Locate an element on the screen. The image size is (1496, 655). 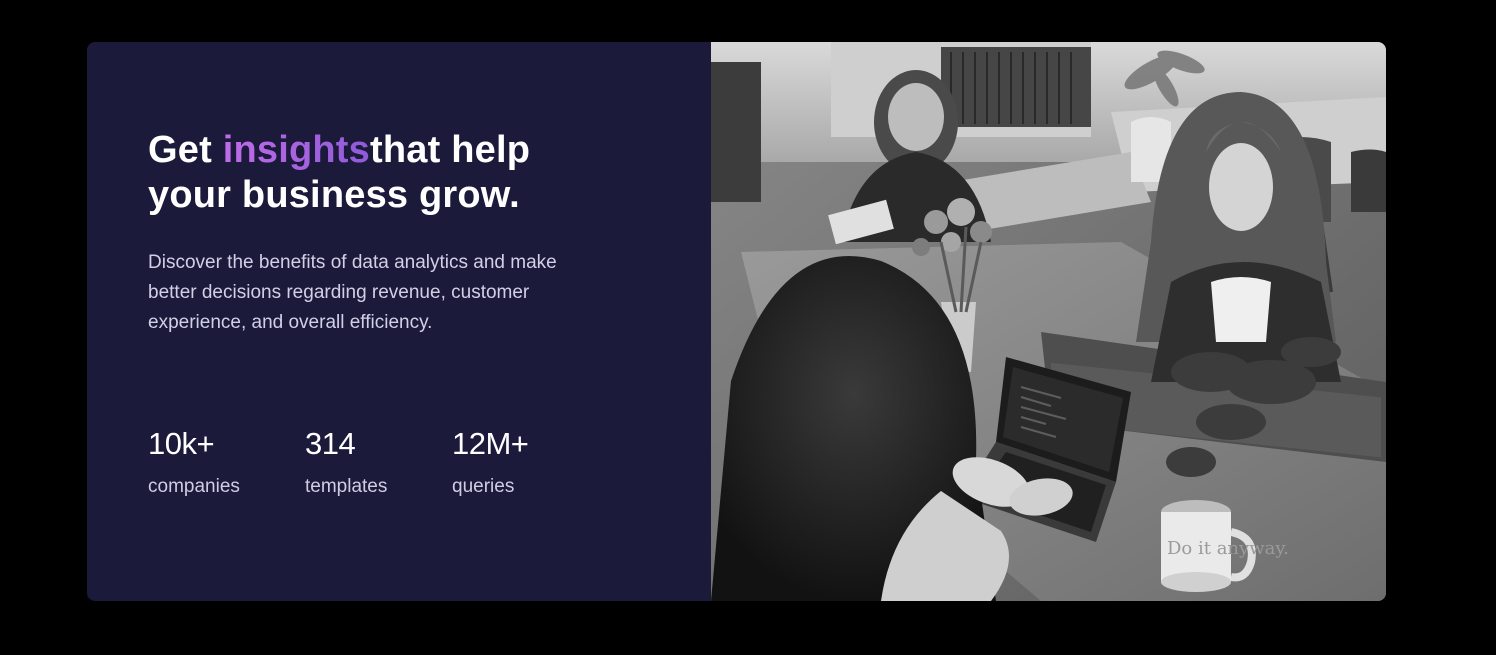
stat-companies: 10k+ companies is located at coordinates (194, 462).